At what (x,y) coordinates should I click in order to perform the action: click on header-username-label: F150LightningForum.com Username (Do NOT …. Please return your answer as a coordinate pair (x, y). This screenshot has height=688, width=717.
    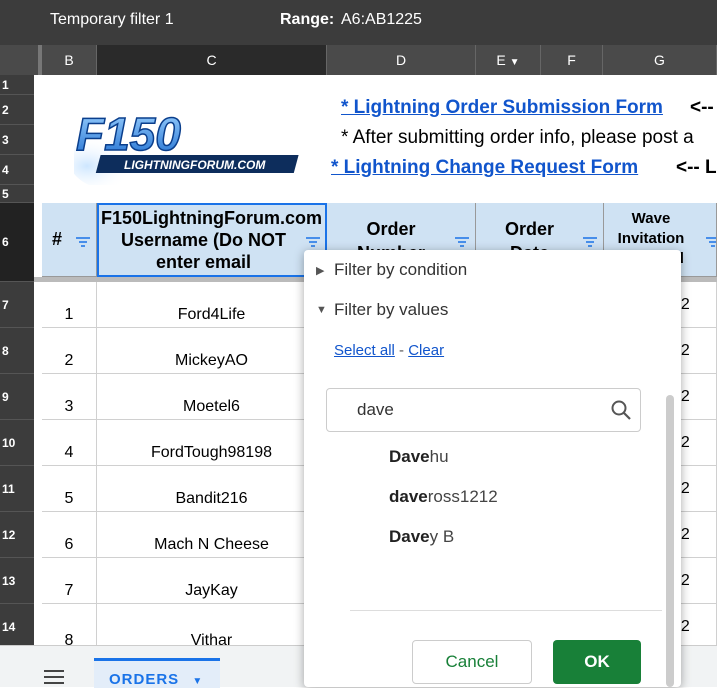
    Looking at the image, I should click on (212, 240).